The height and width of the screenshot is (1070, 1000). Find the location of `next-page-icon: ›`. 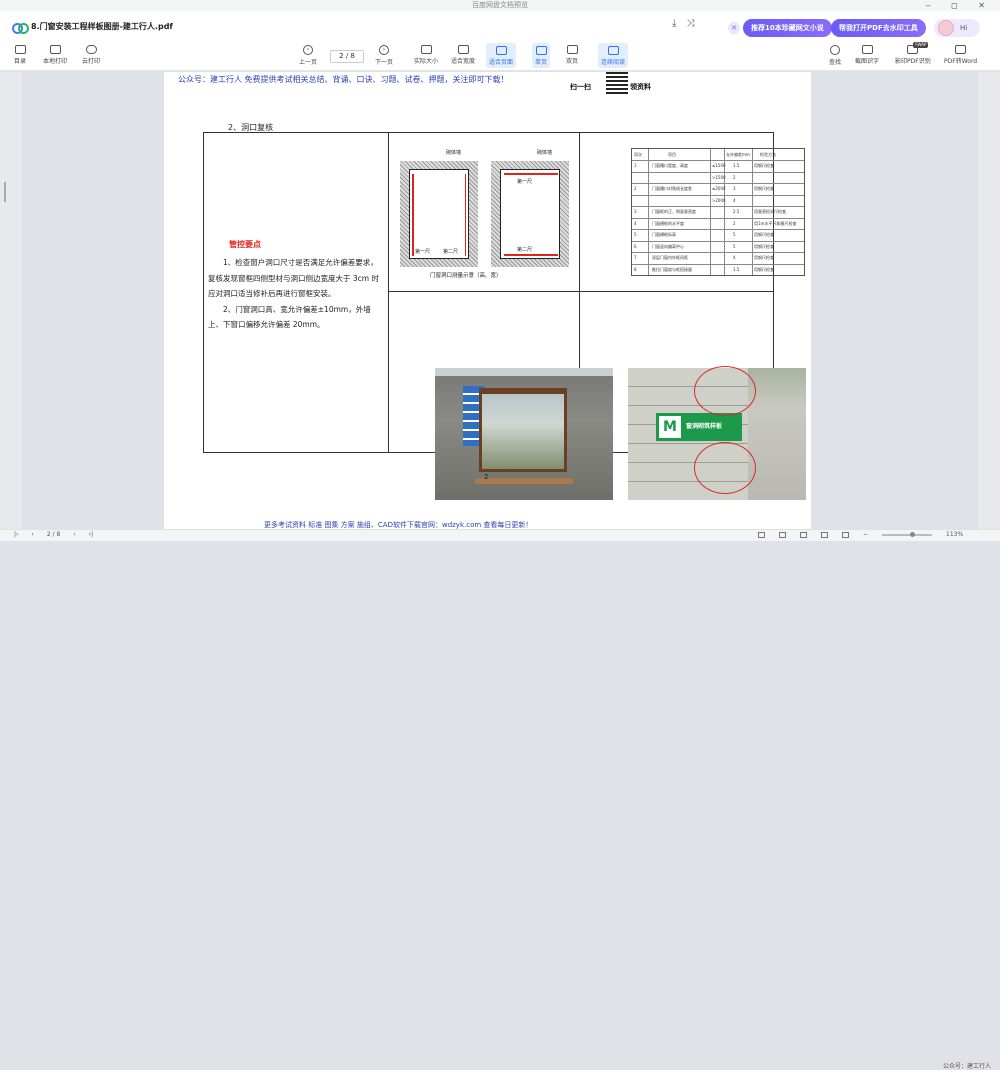

next-page-icon: › is located at coordinates (74, 534).